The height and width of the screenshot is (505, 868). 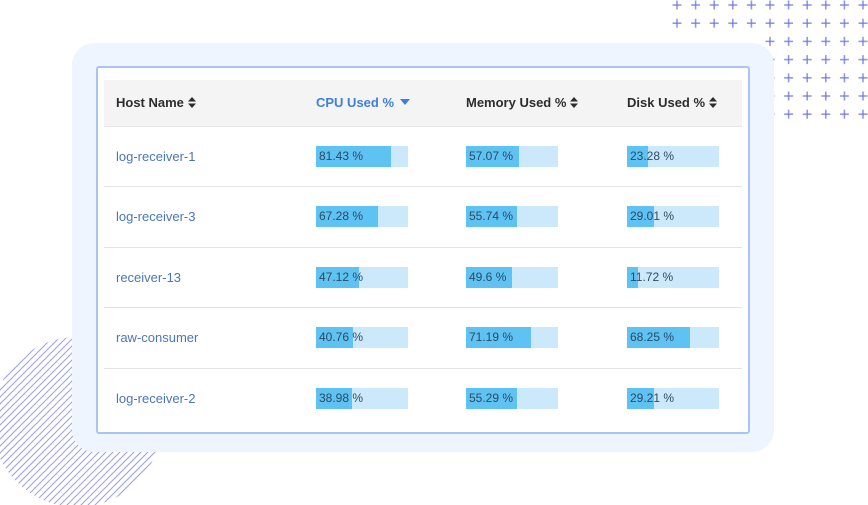 I want to click on disk-used-value: 29.21 %, so click(x=652, y=398).